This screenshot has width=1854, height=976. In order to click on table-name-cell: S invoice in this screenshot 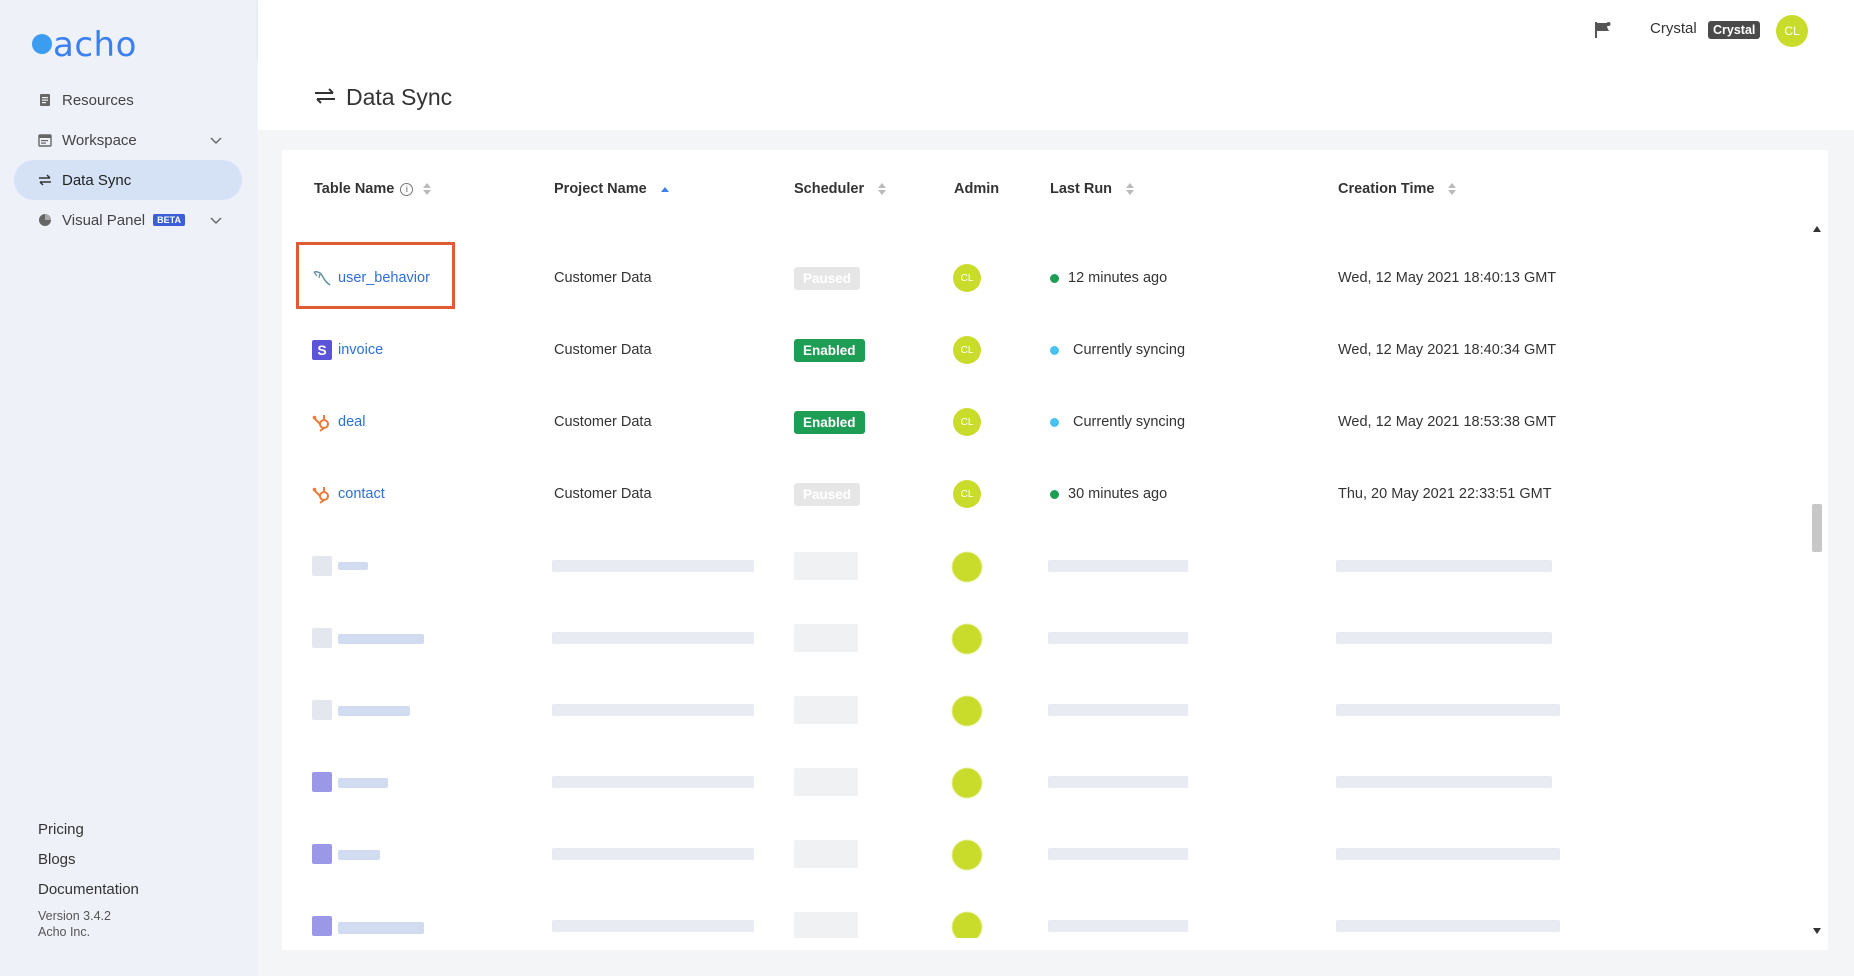, I will do `click(347, 350)`.